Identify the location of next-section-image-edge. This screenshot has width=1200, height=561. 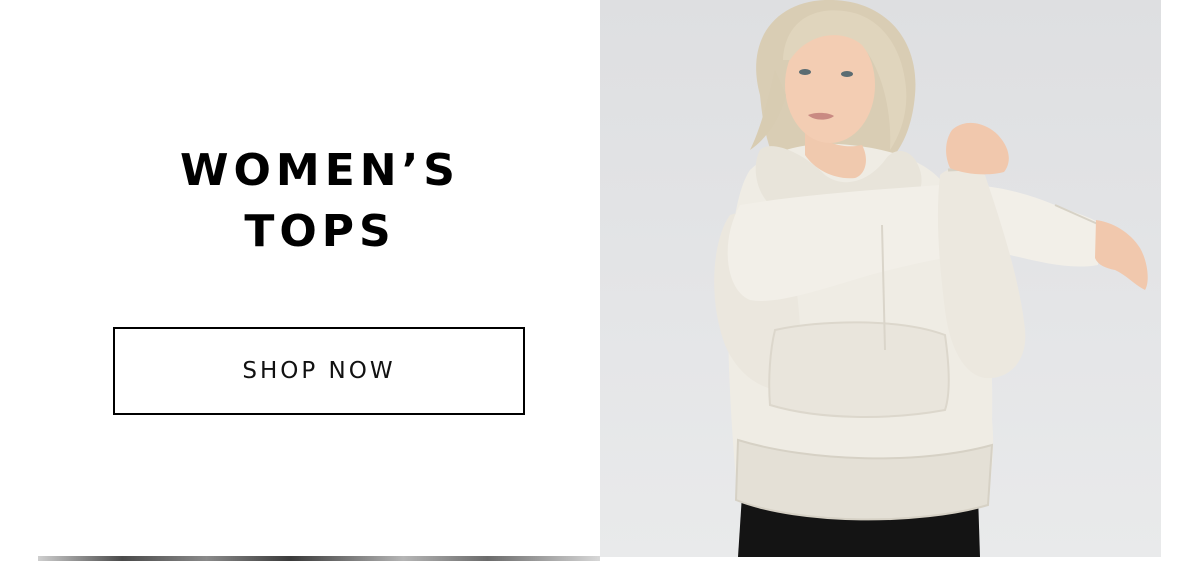
(319, 558).